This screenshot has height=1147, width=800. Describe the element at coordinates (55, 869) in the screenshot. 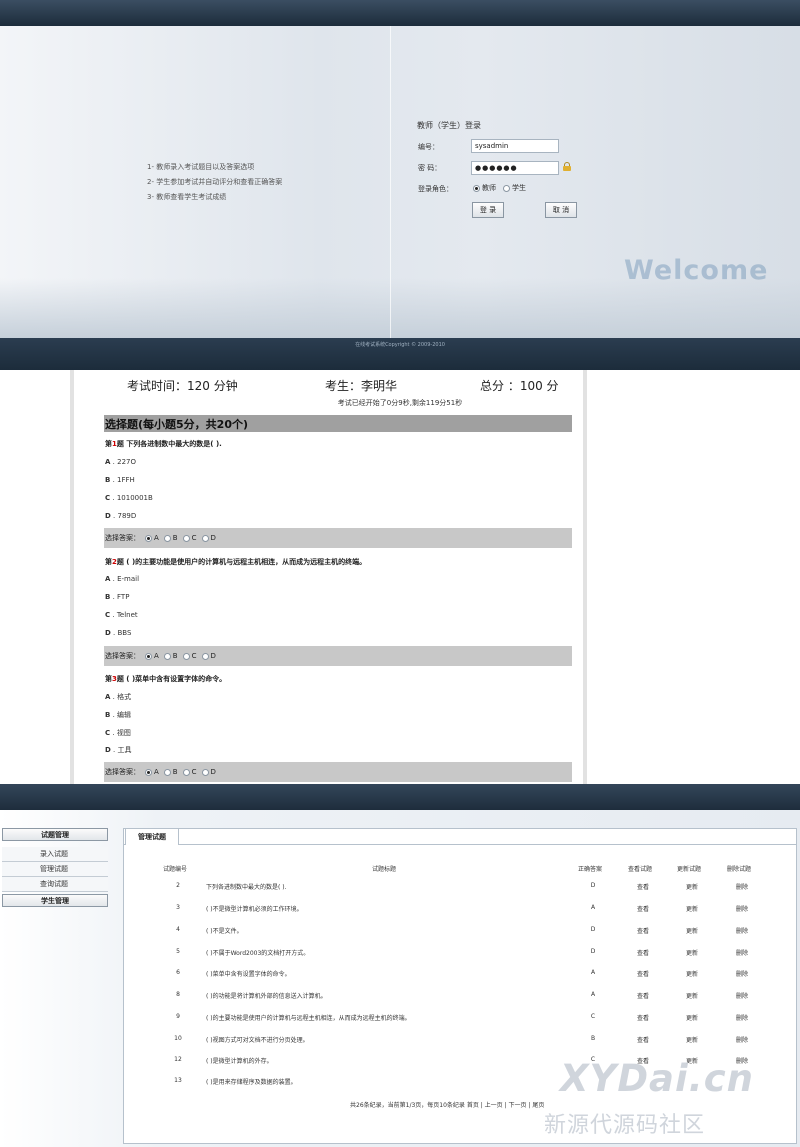

I see `sidebar-item-manage-questions: 管理试题` at that location.